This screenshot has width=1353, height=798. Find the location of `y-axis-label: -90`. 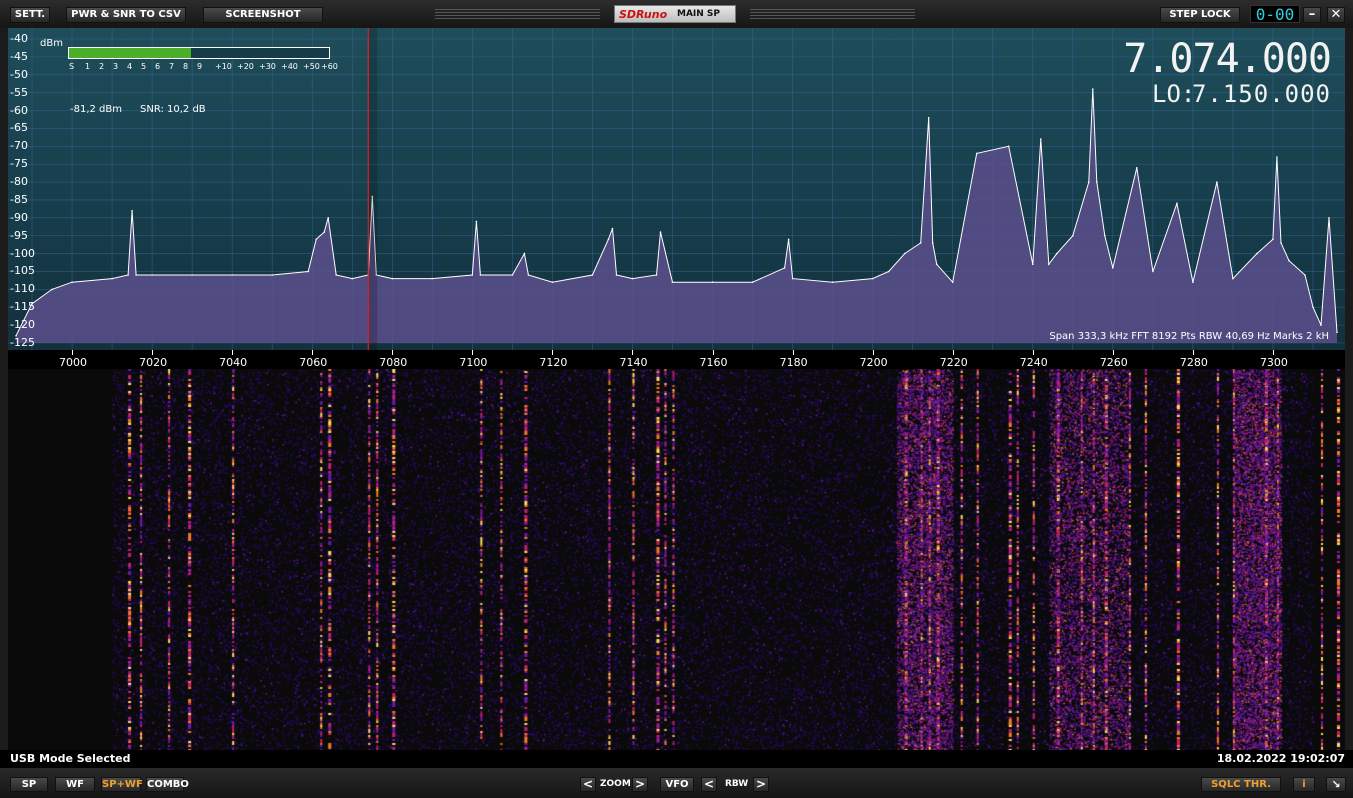

y-axis-label: -90 is located at coordinates (19, 217).